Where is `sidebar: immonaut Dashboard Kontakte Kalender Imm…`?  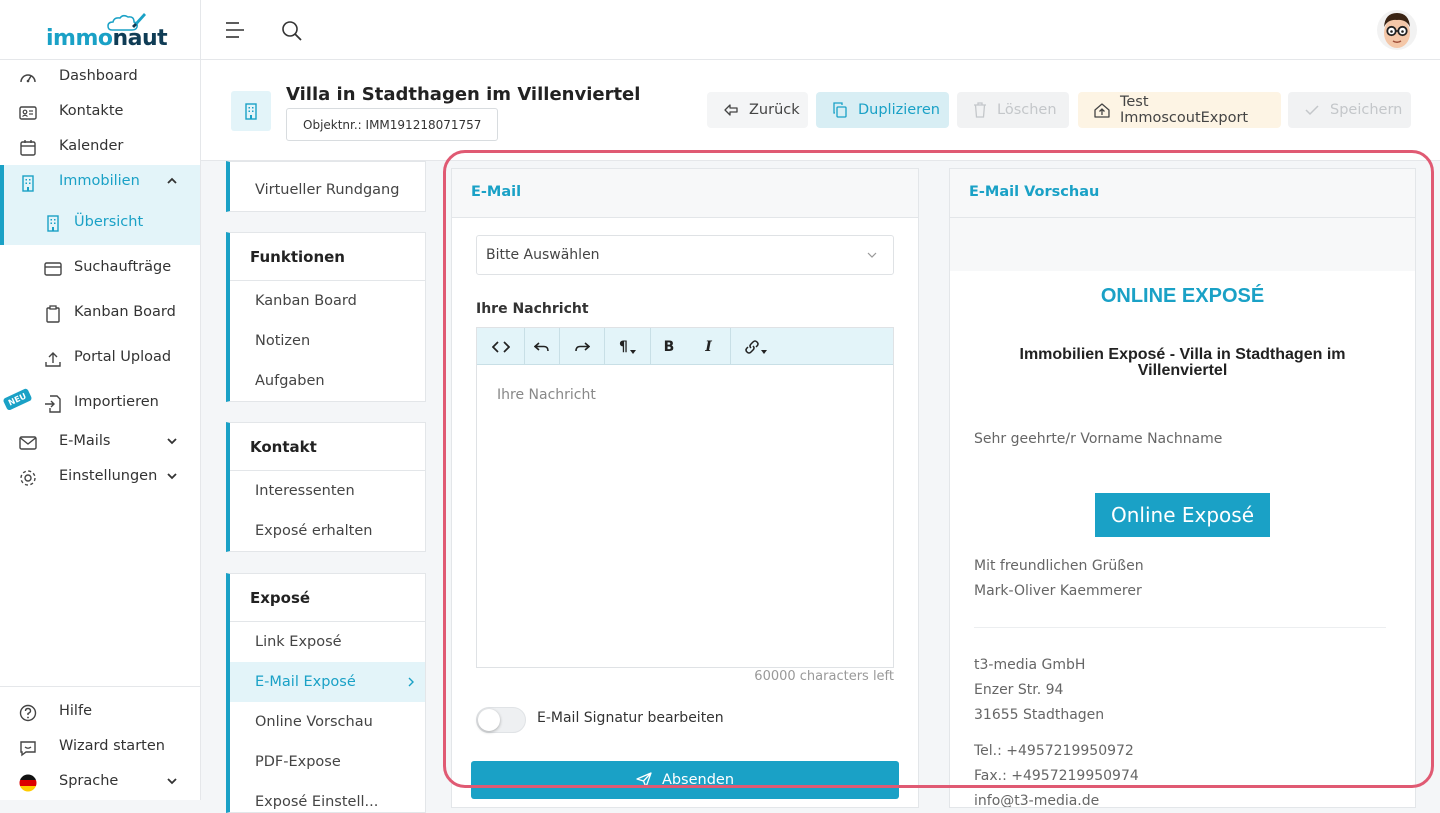
sidebar: immonaut Dashboard Kontakte Kalender Imm… is located at coordinates (100, 400).